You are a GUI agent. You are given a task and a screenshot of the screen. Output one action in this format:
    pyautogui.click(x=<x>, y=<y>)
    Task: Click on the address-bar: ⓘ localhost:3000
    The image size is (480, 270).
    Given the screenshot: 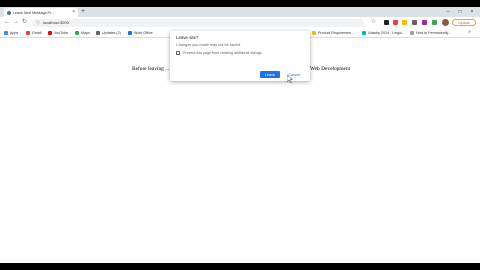 What is the action you would take?
    pyautogui.click(x=198, y=22)
    